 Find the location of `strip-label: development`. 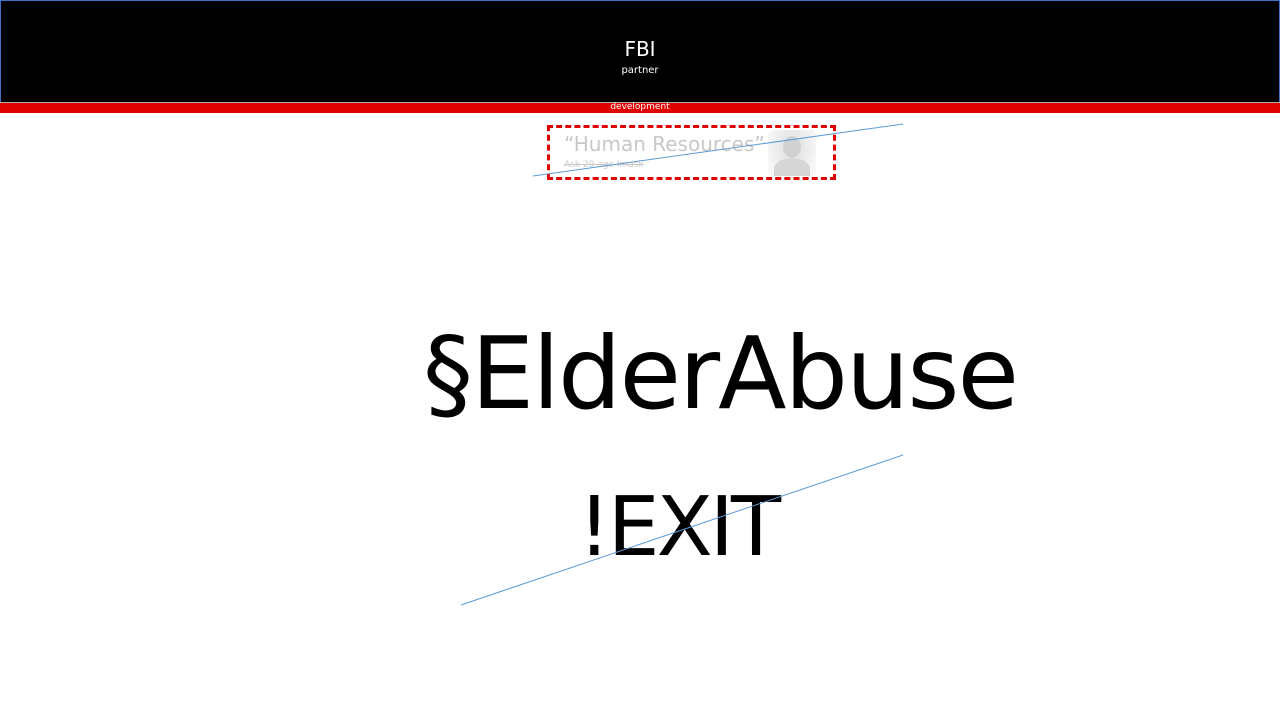

strip-label: development is located at coordinates (640, 107).